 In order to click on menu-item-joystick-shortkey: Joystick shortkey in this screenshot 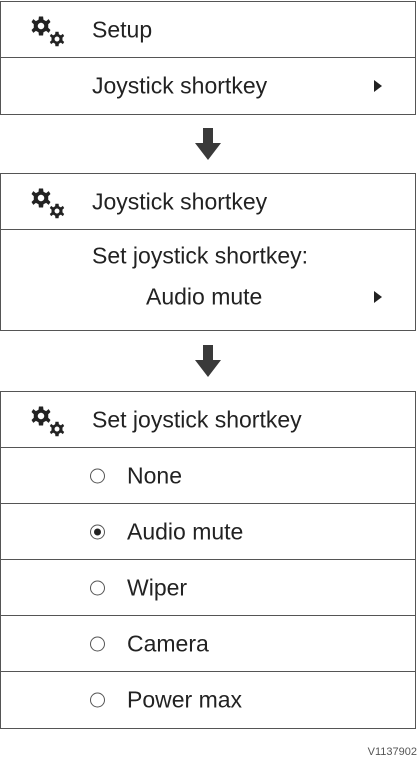, I will do `click(208, 86)`.